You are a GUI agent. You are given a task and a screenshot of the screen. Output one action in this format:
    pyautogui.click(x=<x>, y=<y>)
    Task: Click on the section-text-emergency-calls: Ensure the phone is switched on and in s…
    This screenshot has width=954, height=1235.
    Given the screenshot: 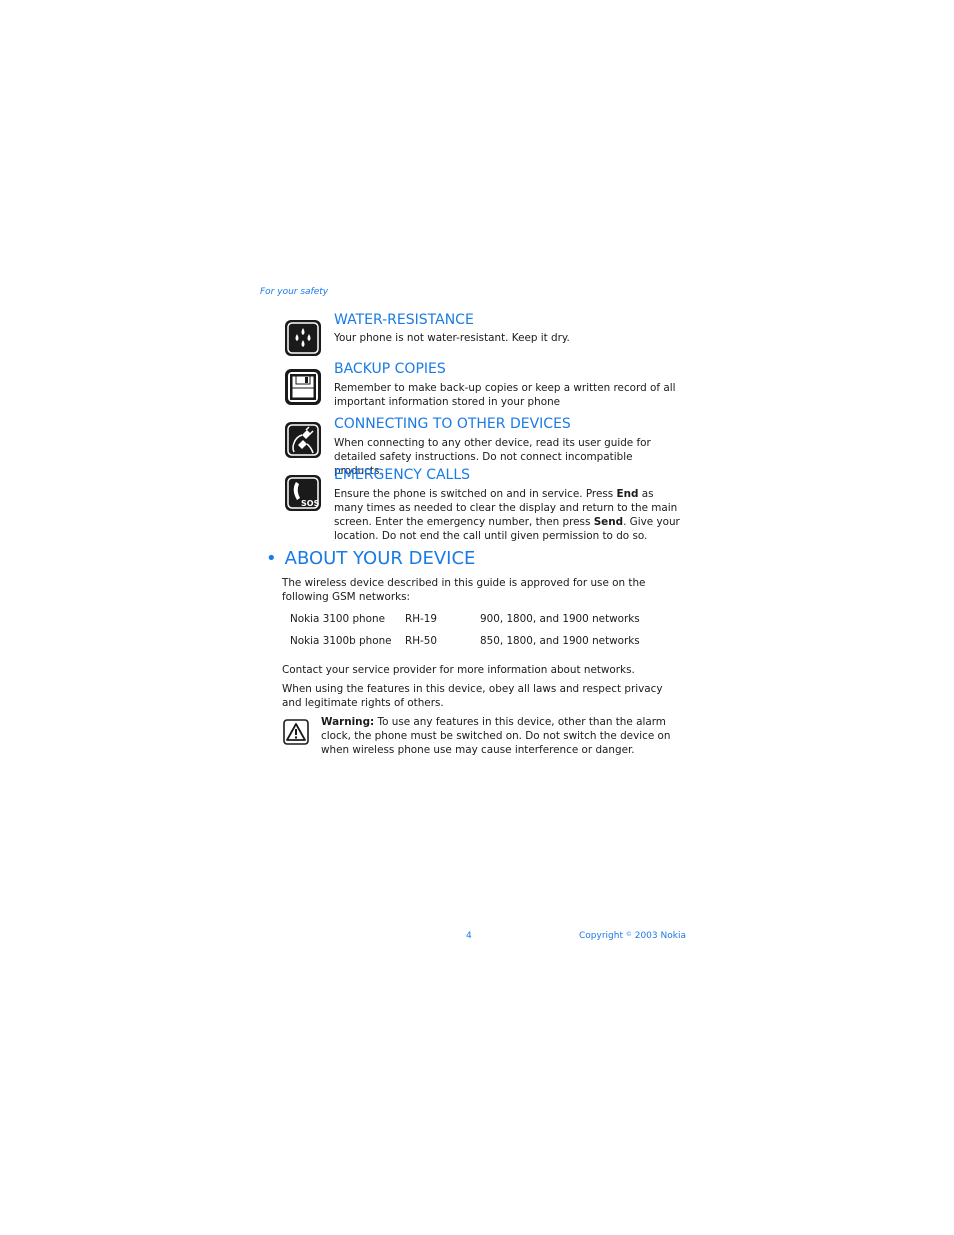 What is the action you would take?
    pyautogui.click(x=509, y=515)
    